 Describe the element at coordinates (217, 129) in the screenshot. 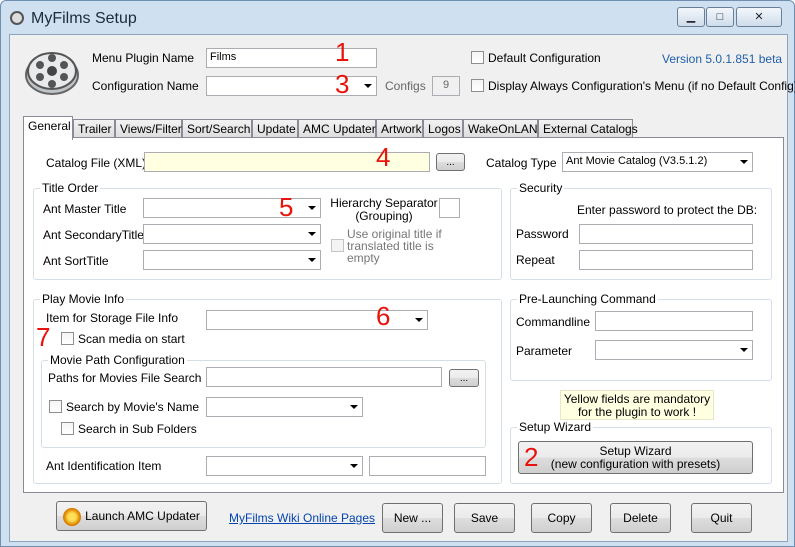

I see `tab-sort-search: Sort/Search` at that location.